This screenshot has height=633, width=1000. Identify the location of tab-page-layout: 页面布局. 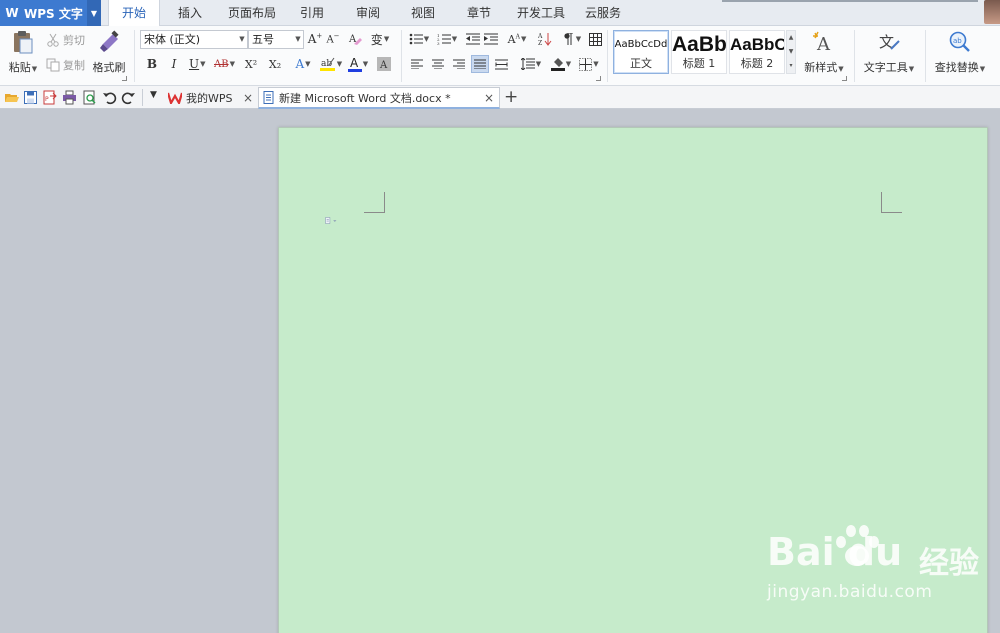
(252, 13).